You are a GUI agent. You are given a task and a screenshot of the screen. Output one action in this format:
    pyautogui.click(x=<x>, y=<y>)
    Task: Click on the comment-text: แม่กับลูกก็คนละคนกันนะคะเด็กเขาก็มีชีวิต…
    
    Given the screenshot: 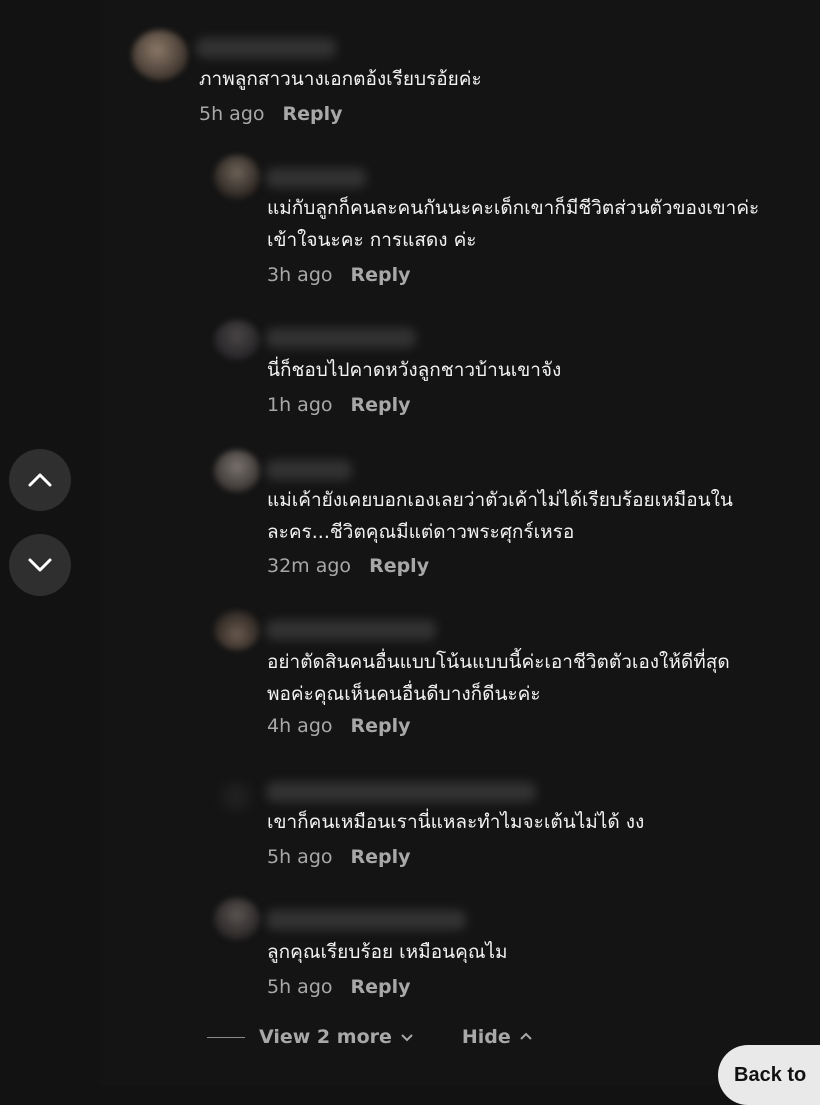 What is the action you would take?
    pyautogui.click(x=513, y=224)
    